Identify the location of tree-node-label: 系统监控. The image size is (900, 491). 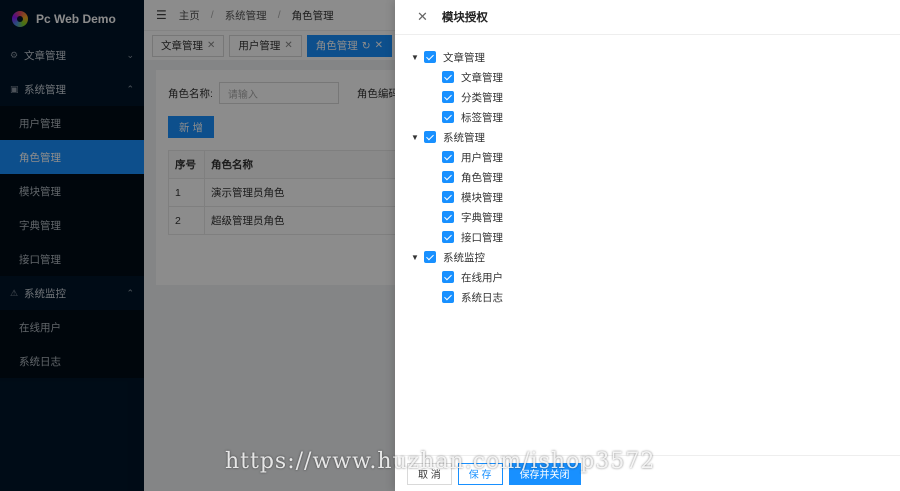
(464, 257).